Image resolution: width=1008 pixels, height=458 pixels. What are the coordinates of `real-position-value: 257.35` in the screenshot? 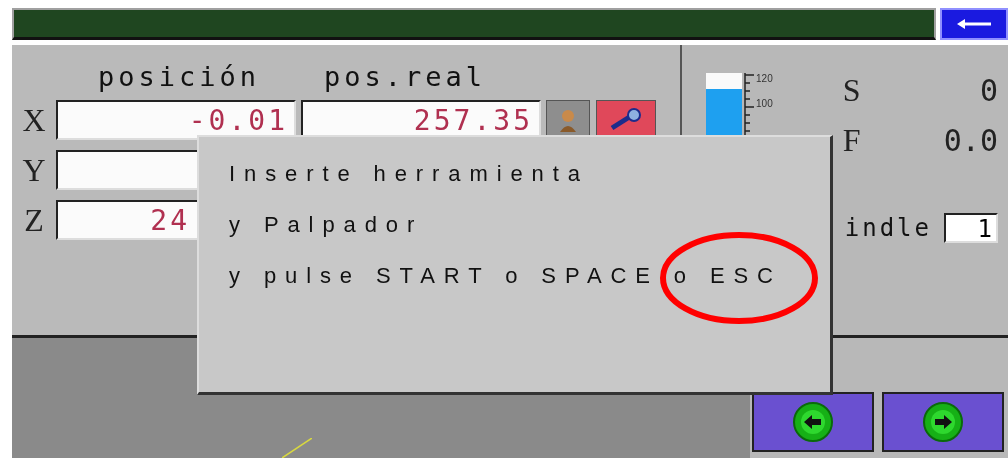 It's located at (473, 120).